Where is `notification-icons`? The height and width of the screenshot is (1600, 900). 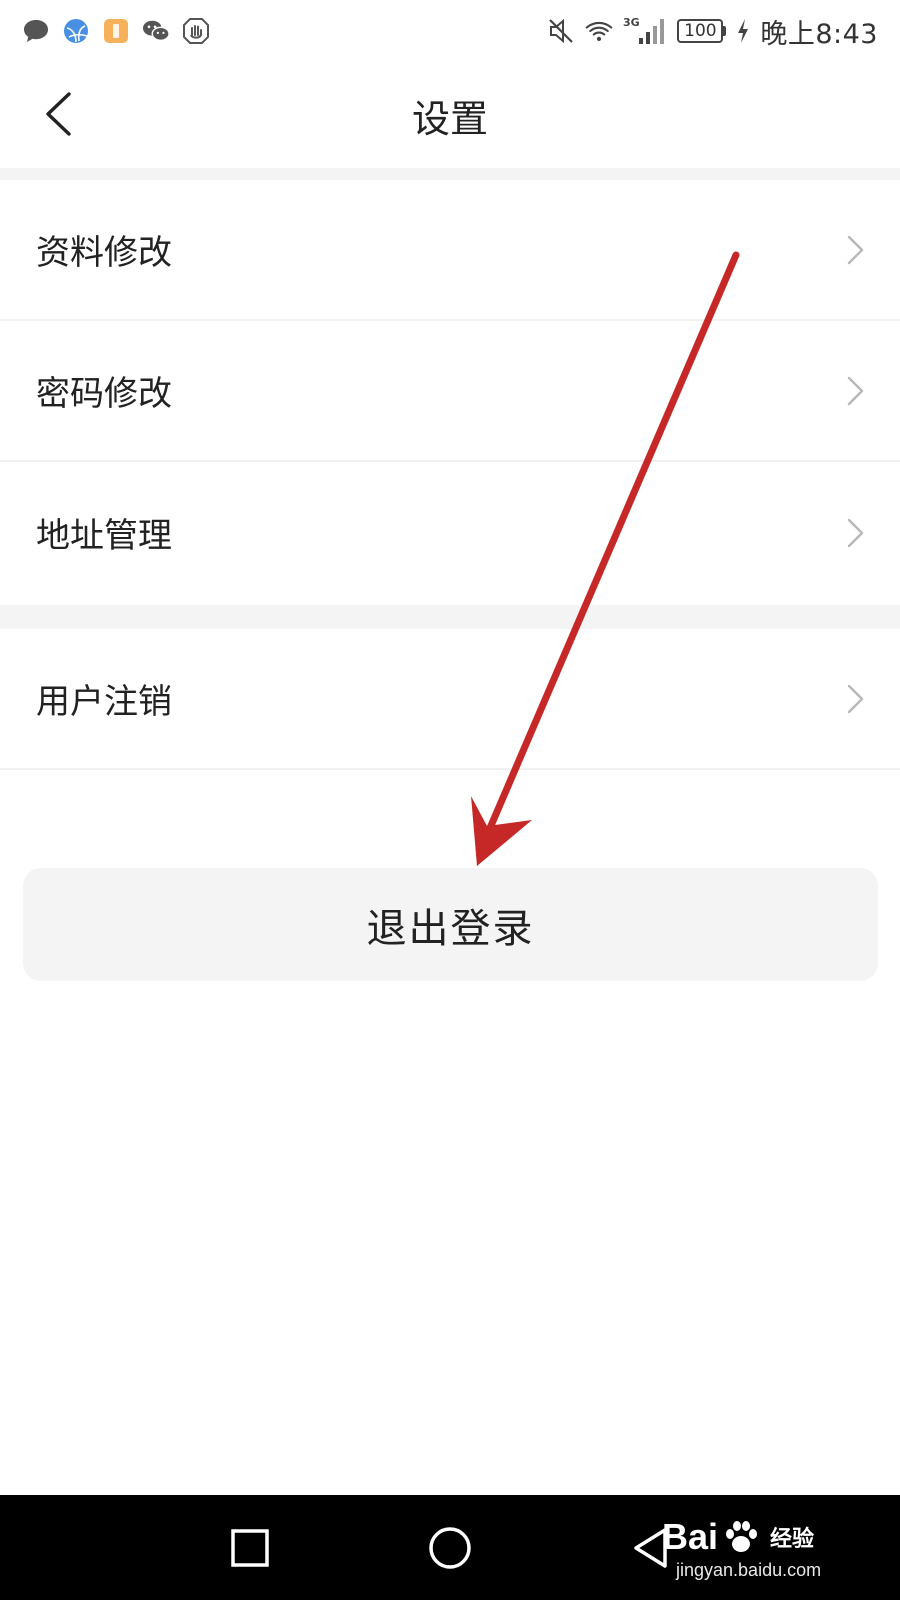 notification-icons is located at coordinates (116, 31).